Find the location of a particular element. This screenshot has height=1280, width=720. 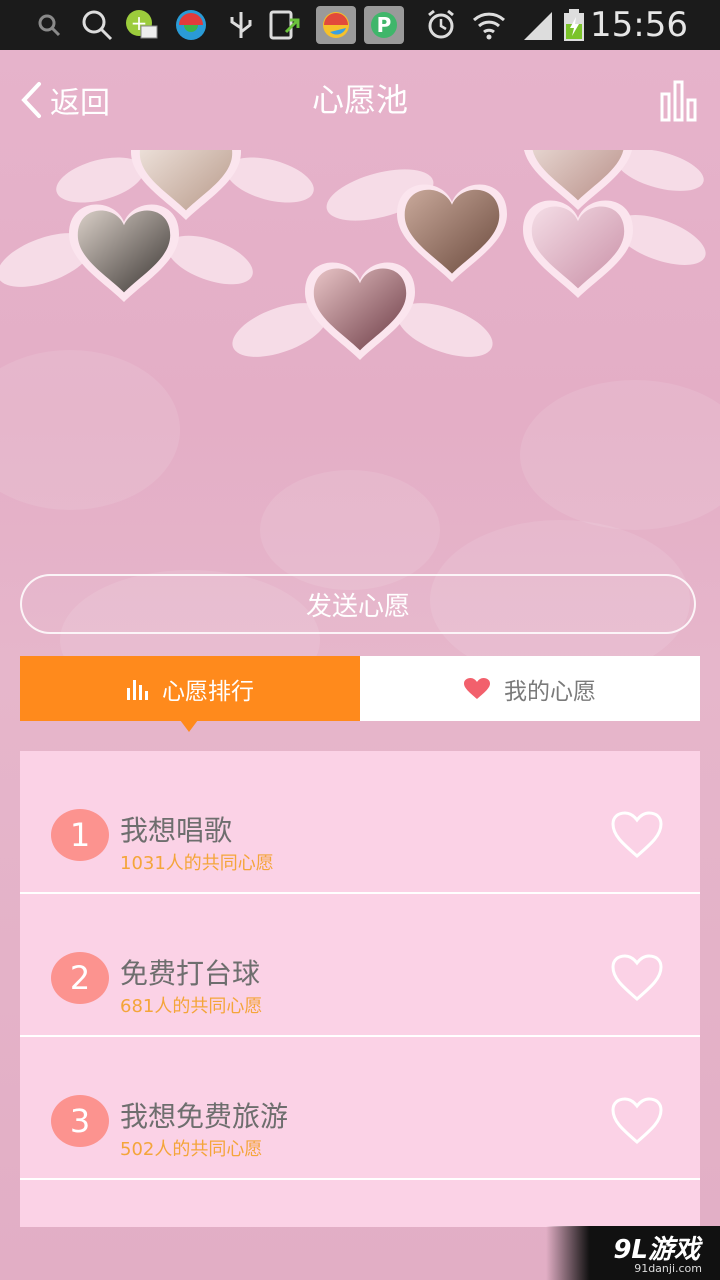

bar-chart-icon is located at coordinates (137, 689).